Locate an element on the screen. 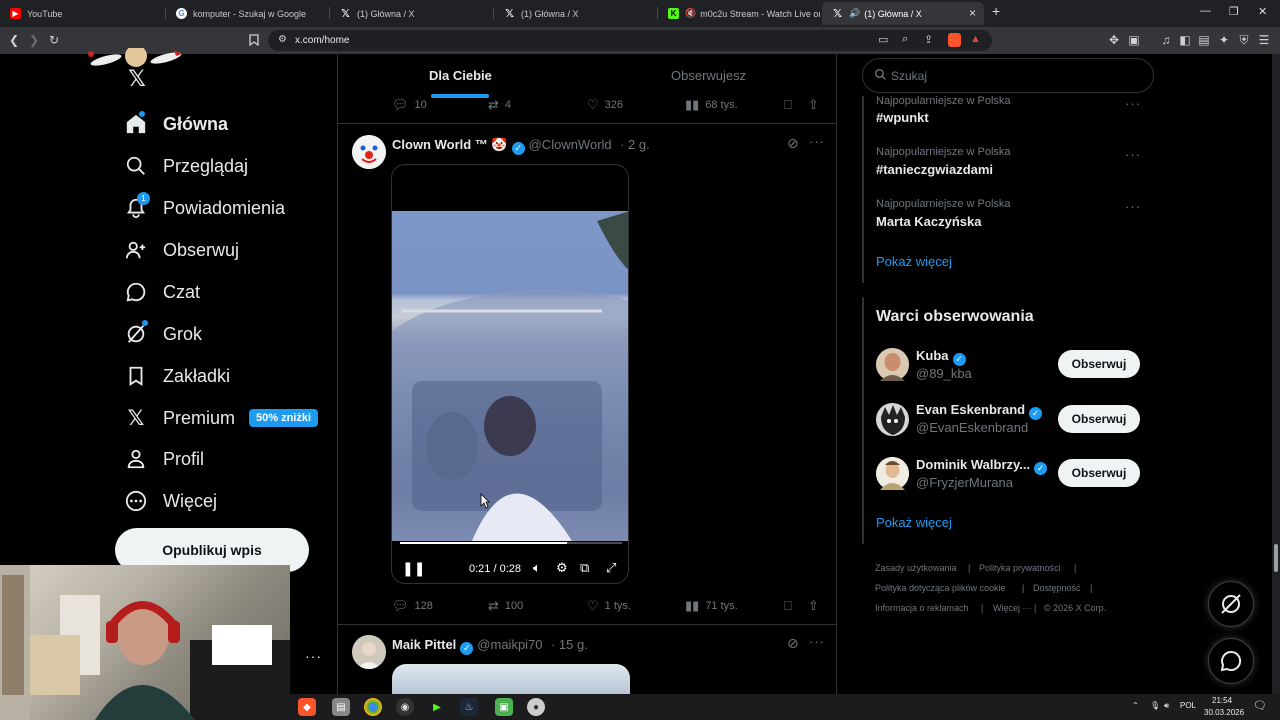 This screenshot has width=1280, height=720. video-player: ❚❚ 0:21 / 0:28 🔈︎ ⚙ ⧉ ⤢ is located at coordinates (510, 374).